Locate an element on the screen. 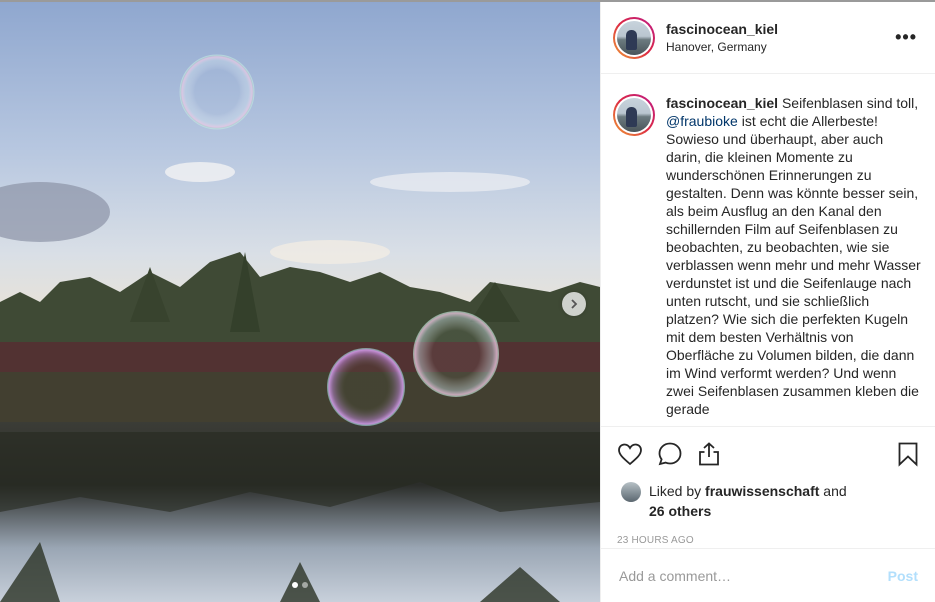  next-slide-button is located at coordinates (574, 304).